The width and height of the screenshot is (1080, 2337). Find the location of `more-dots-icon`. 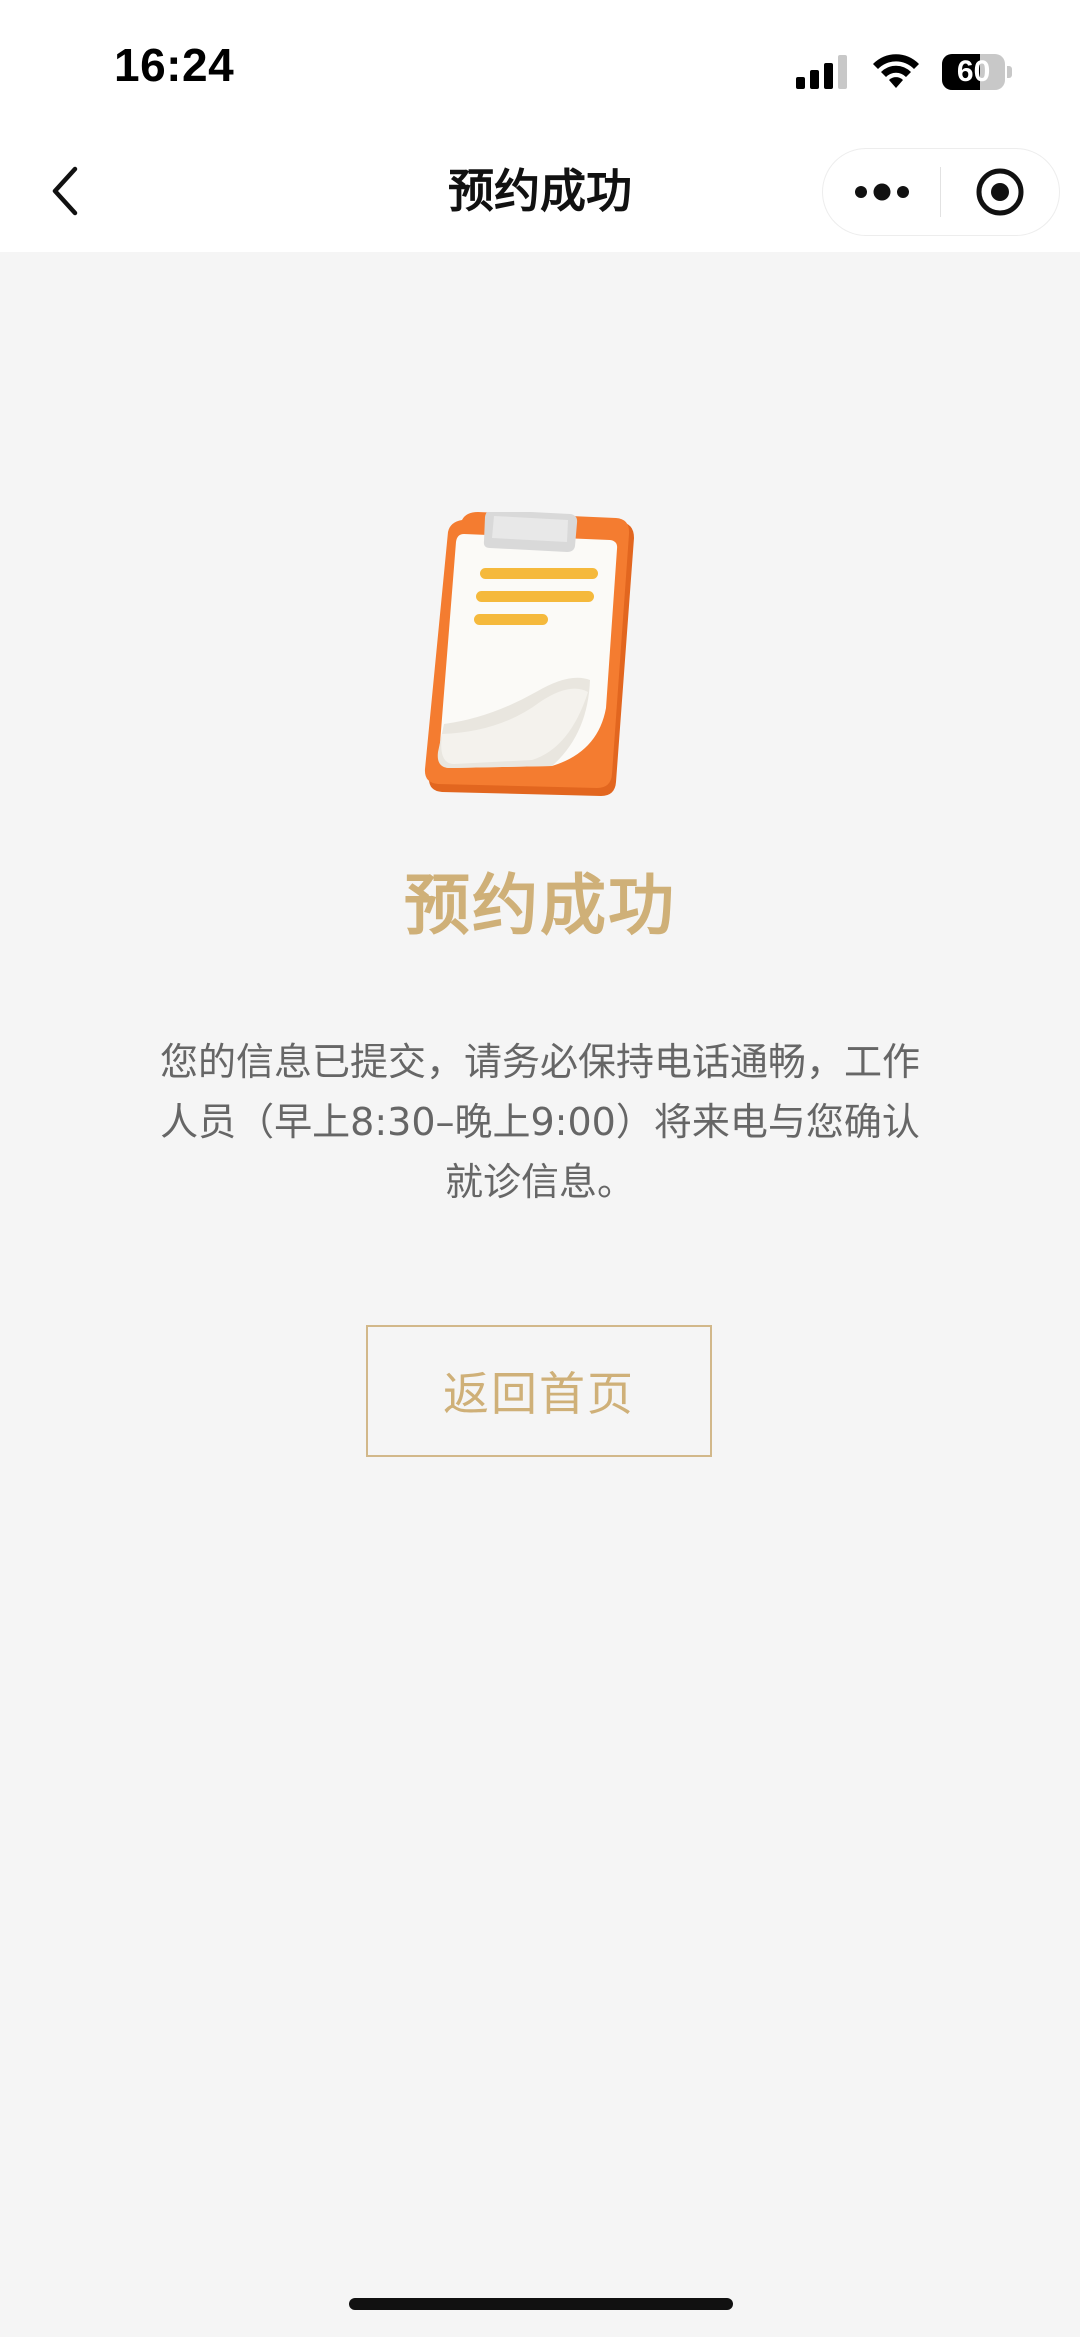

more-dots-icon is located at coordinates (881, 192).